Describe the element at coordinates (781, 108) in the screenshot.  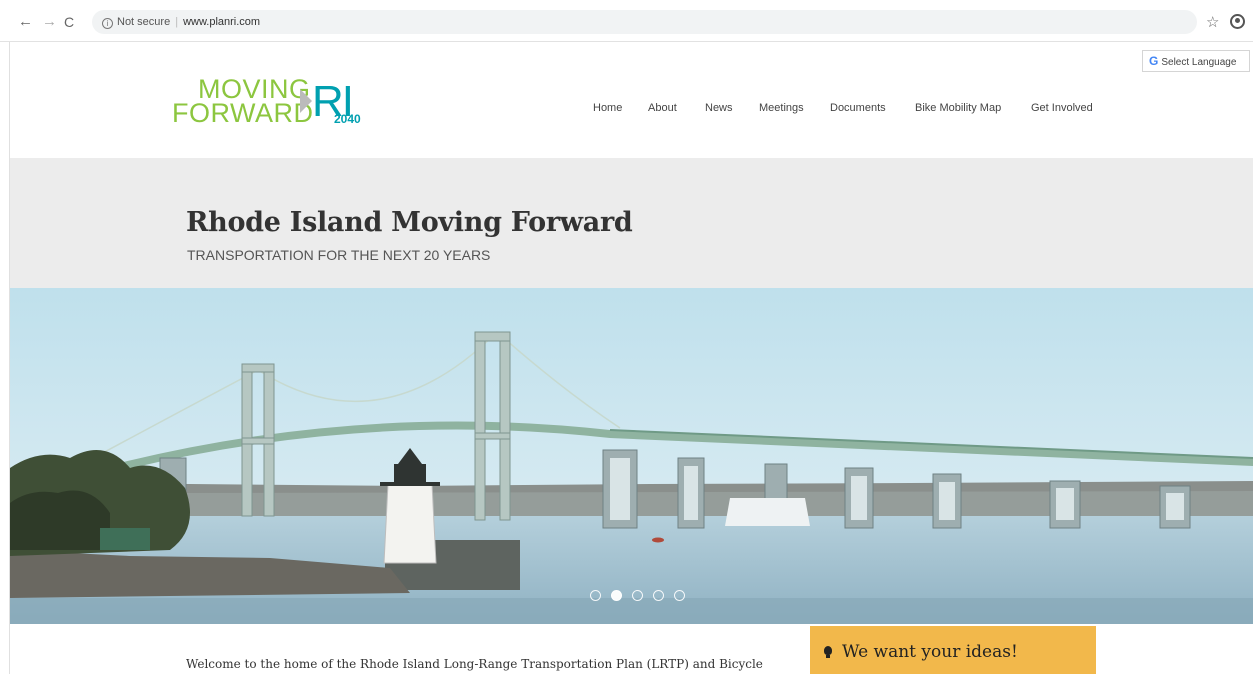
I see `nav-meetings: Meetings` at that location.